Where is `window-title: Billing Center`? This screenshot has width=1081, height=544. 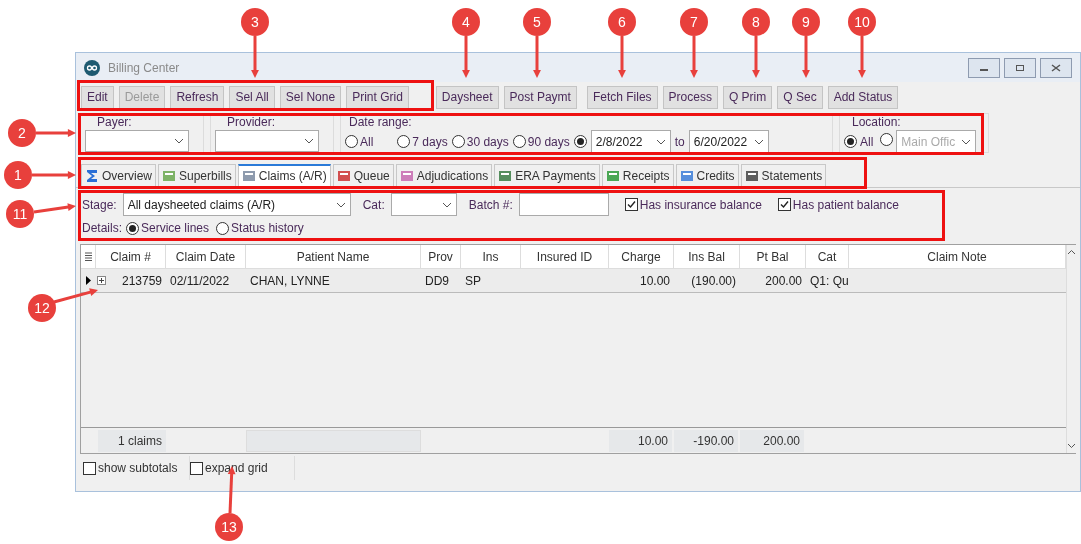
window-title: Billing Center is located at coordinates (144, 68).